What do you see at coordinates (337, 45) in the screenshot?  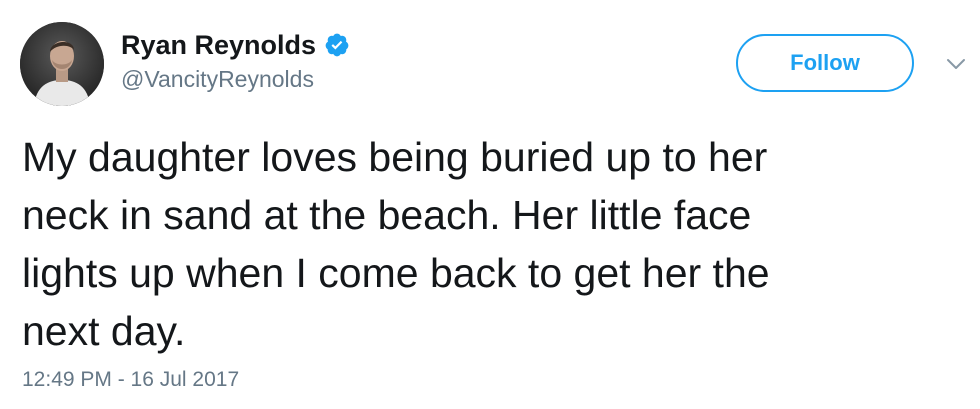 I see `verified-badge-icon` at bounding box center [337, 45].